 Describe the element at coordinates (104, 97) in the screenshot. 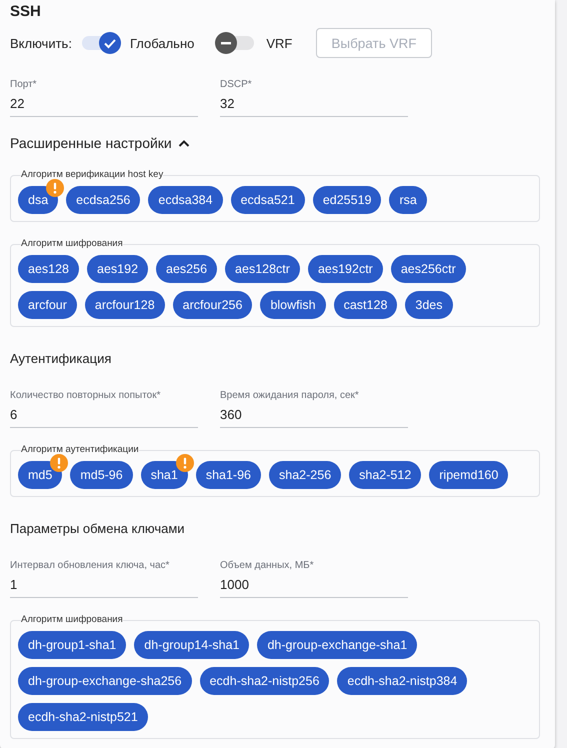

I see `input-field: Порт* 22` at that location.